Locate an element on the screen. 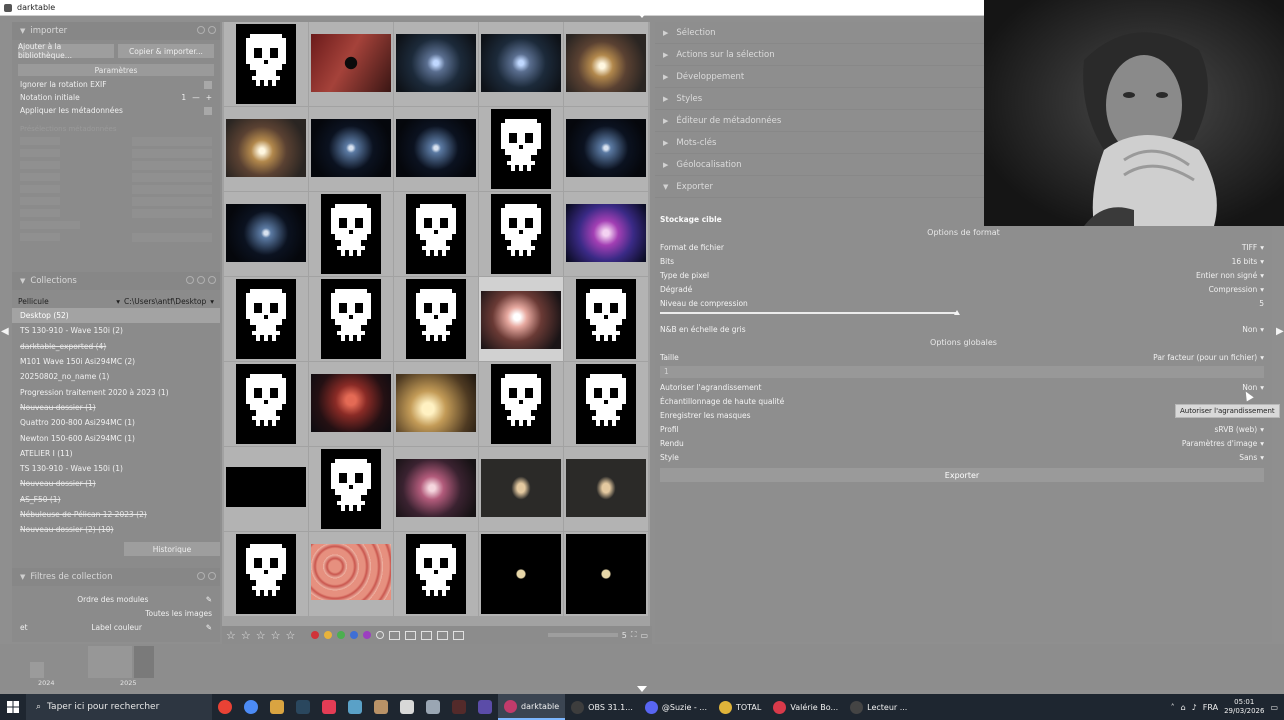  size-value: Par facteur (pour un fichier) is located at coordinates (1205, 357).